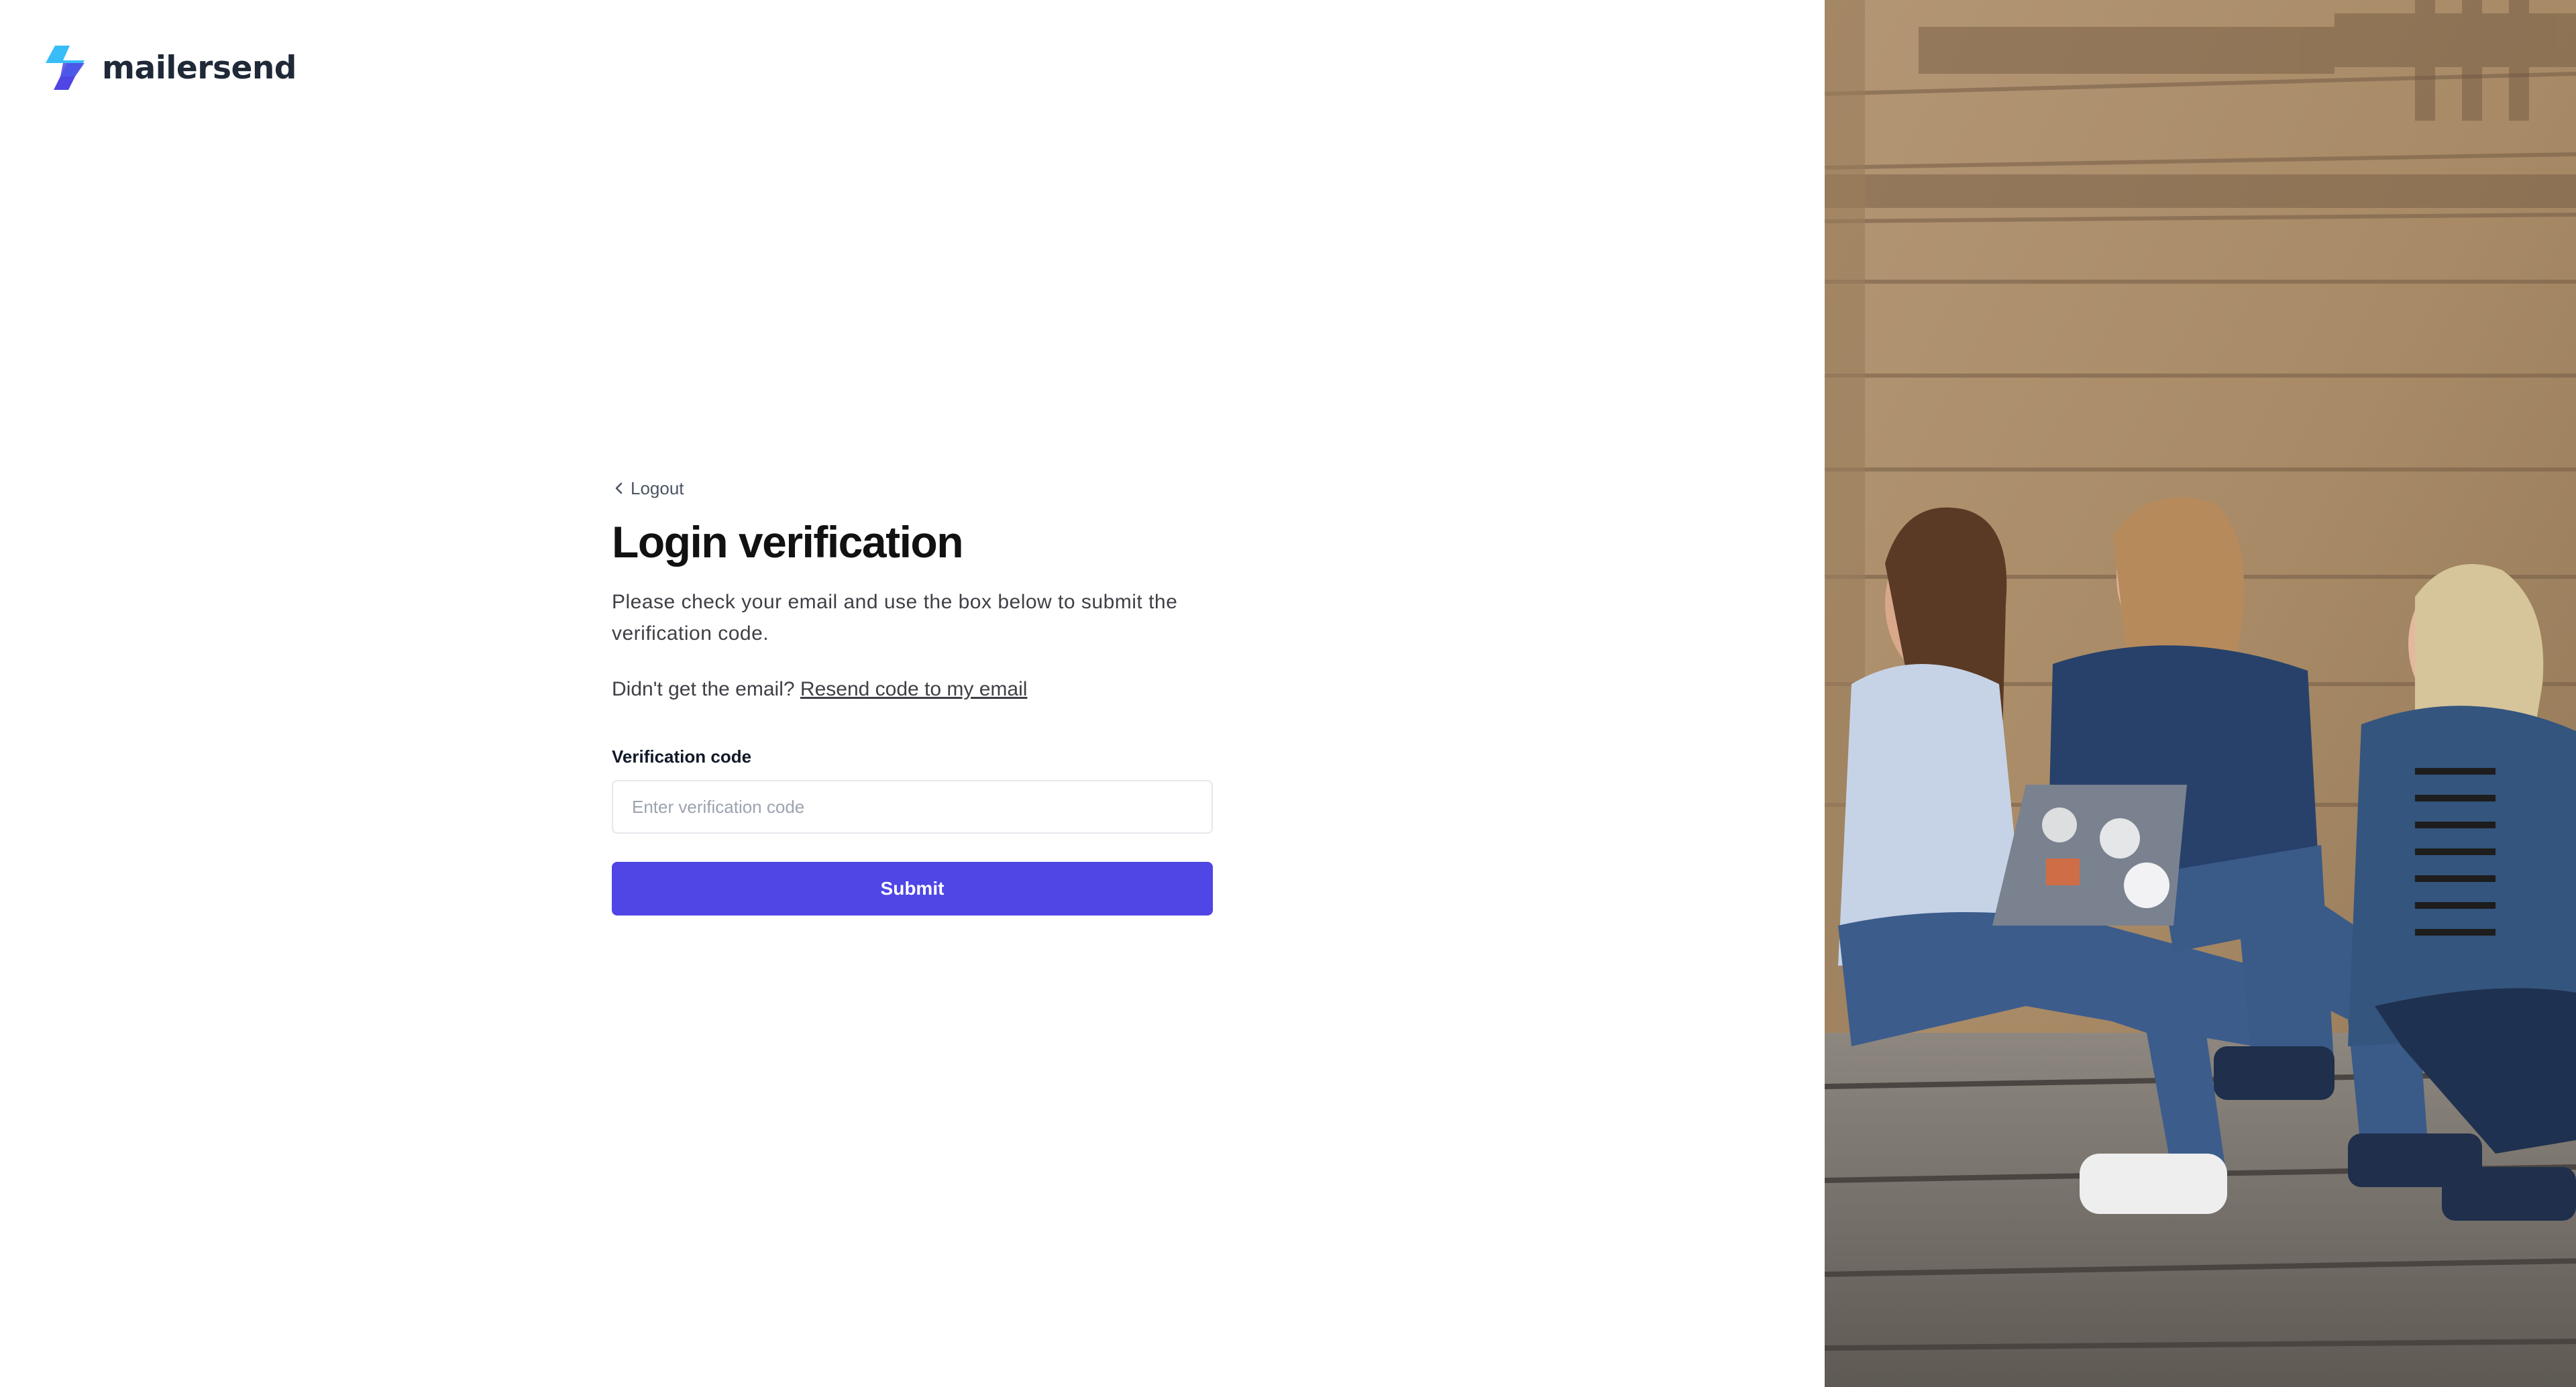 The width and height of the screenshot is (2576, 1387). What do you see at coordinates (912, 807) in the screenshot?
I see `verification-code-input` at bounding box center [912, 807].